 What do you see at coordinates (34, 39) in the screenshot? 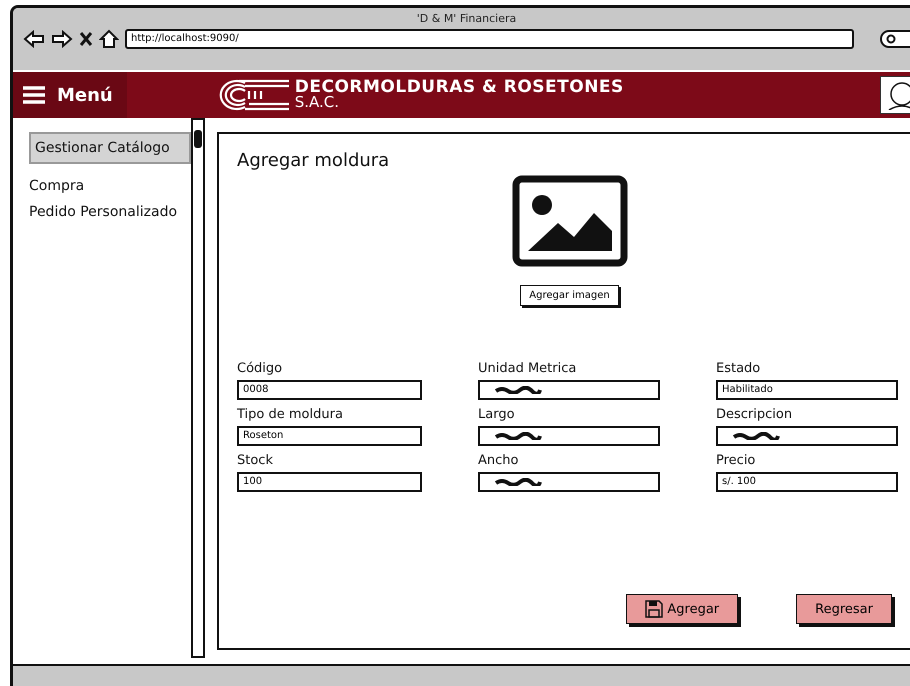
I see `back-icon` at bounding box center [34, 39].